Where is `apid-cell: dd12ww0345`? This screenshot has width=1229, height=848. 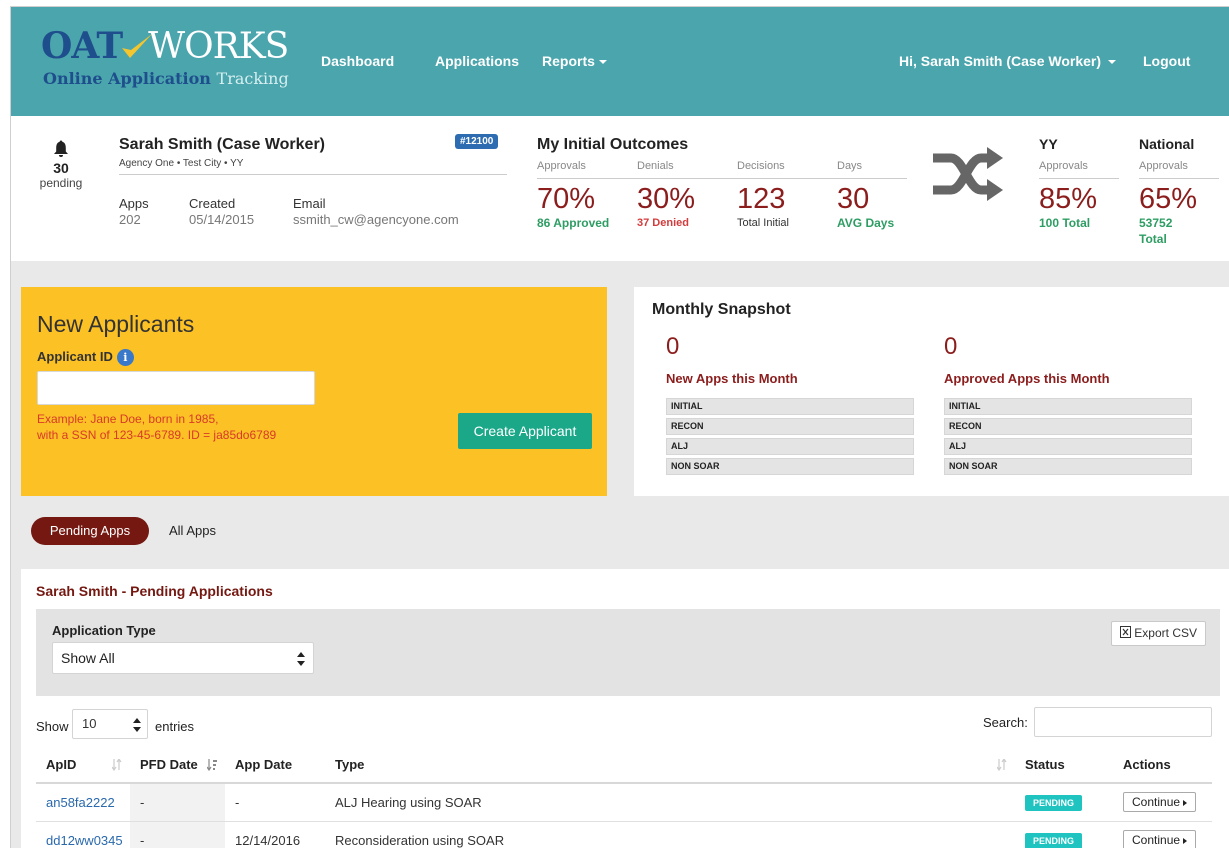
apid-cell: dd12ww0345 is located at coordinates (83, 834).